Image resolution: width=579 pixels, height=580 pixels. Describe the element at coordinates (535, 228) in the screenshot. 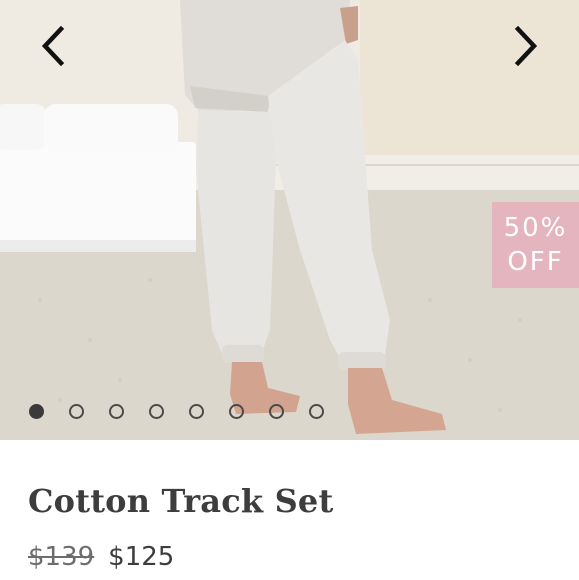

I see `discount-badge-percent: 50%` at that location.